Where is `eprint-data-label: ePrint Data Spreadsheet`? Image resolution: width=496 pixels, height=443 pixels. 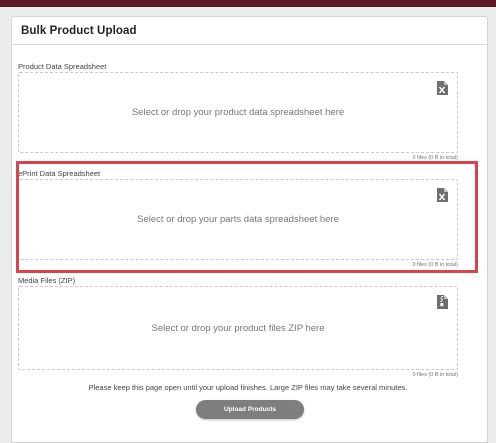
eprint-data-label: ePrint Data Spreadsheet is located at coordinates (59, 173).